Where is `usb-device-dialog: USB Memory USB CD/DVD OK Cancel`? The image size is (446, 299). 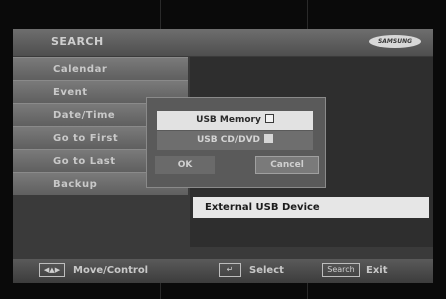
usb-device-dialog: USB Memory USB CD/DVD OK Cancel is located at coordinates (236, 142).